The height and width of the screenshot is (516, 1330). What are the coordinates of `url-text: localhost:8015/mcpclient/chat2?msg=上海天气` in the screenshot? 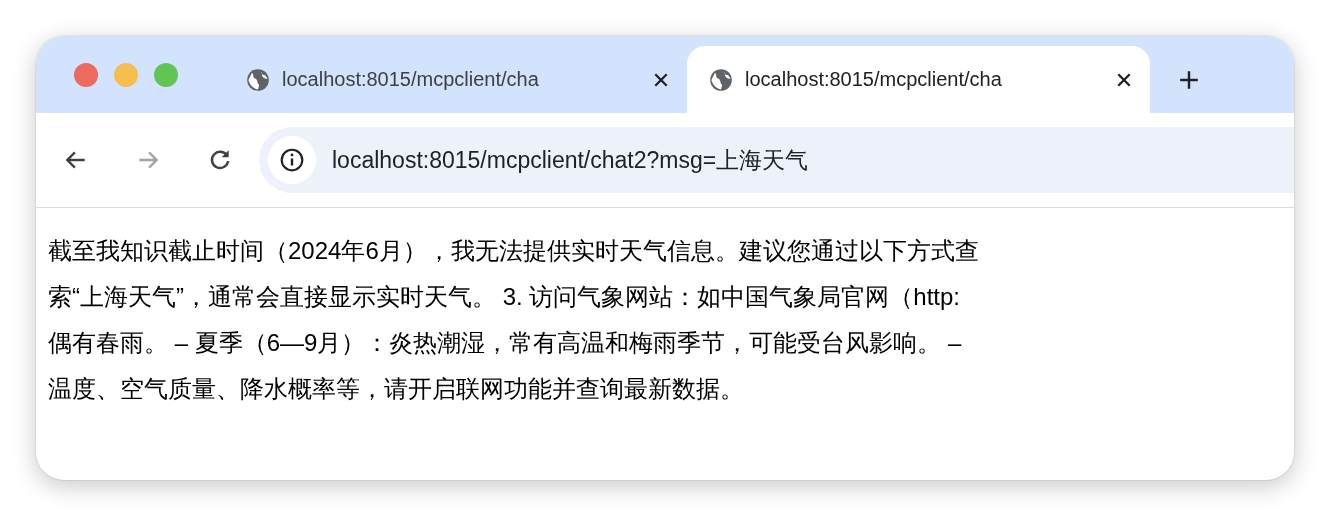 It's located at (570, 160).